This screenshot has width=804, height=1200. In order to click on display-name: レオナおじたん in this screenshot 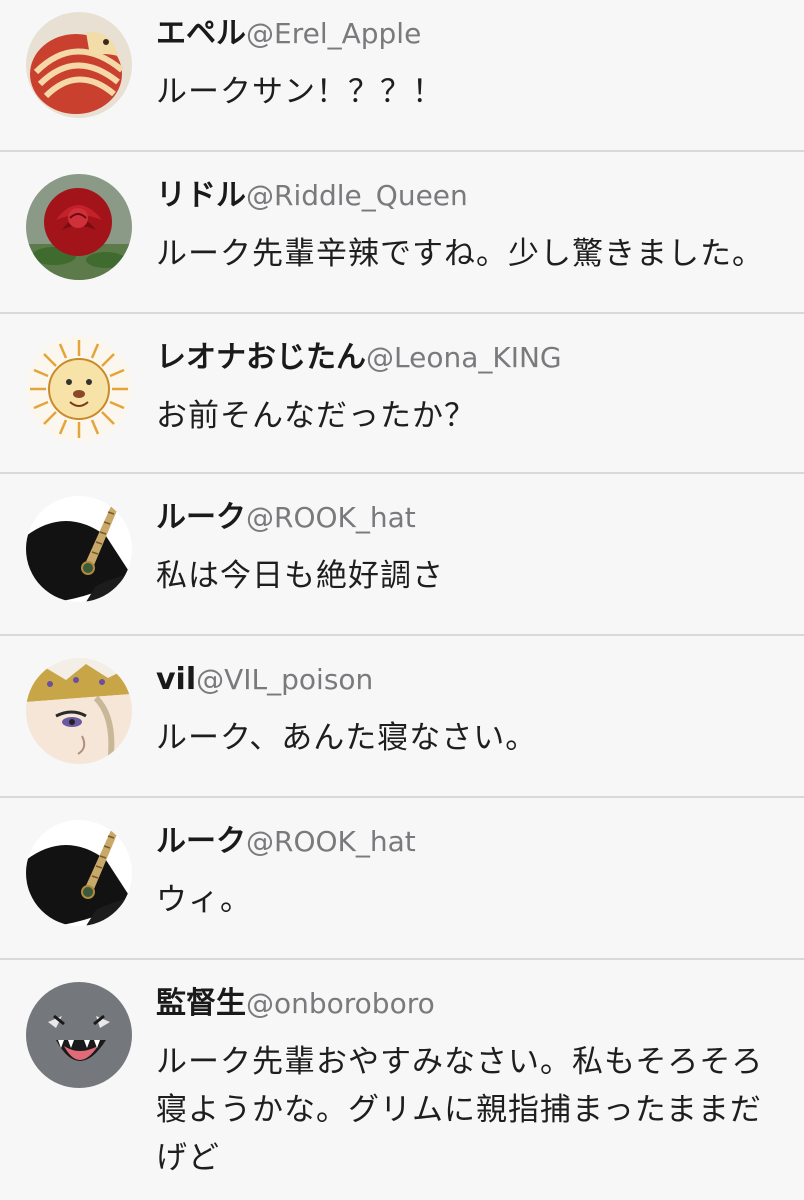, I will do `click(261, 357)`.